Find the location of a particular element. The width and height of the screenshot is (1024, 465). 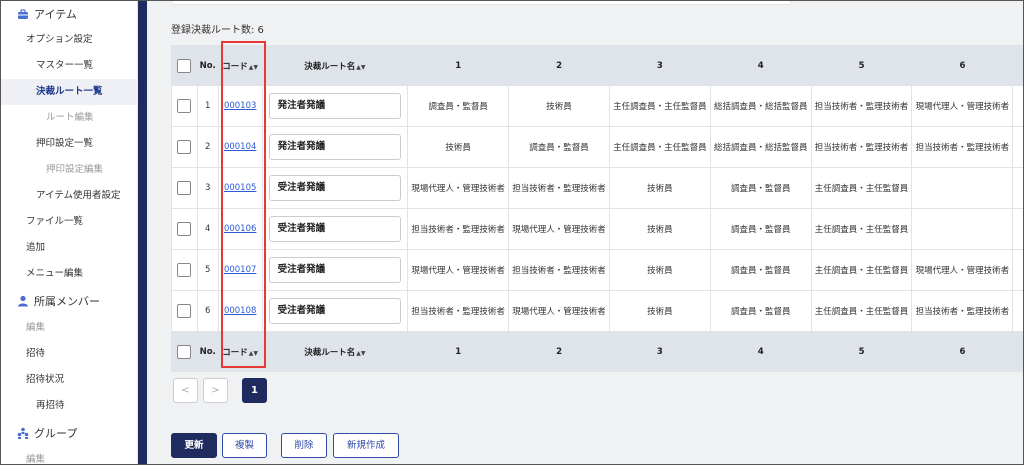

sidebar-item-group-edit: 編集 is located at coordinates (69, 456).